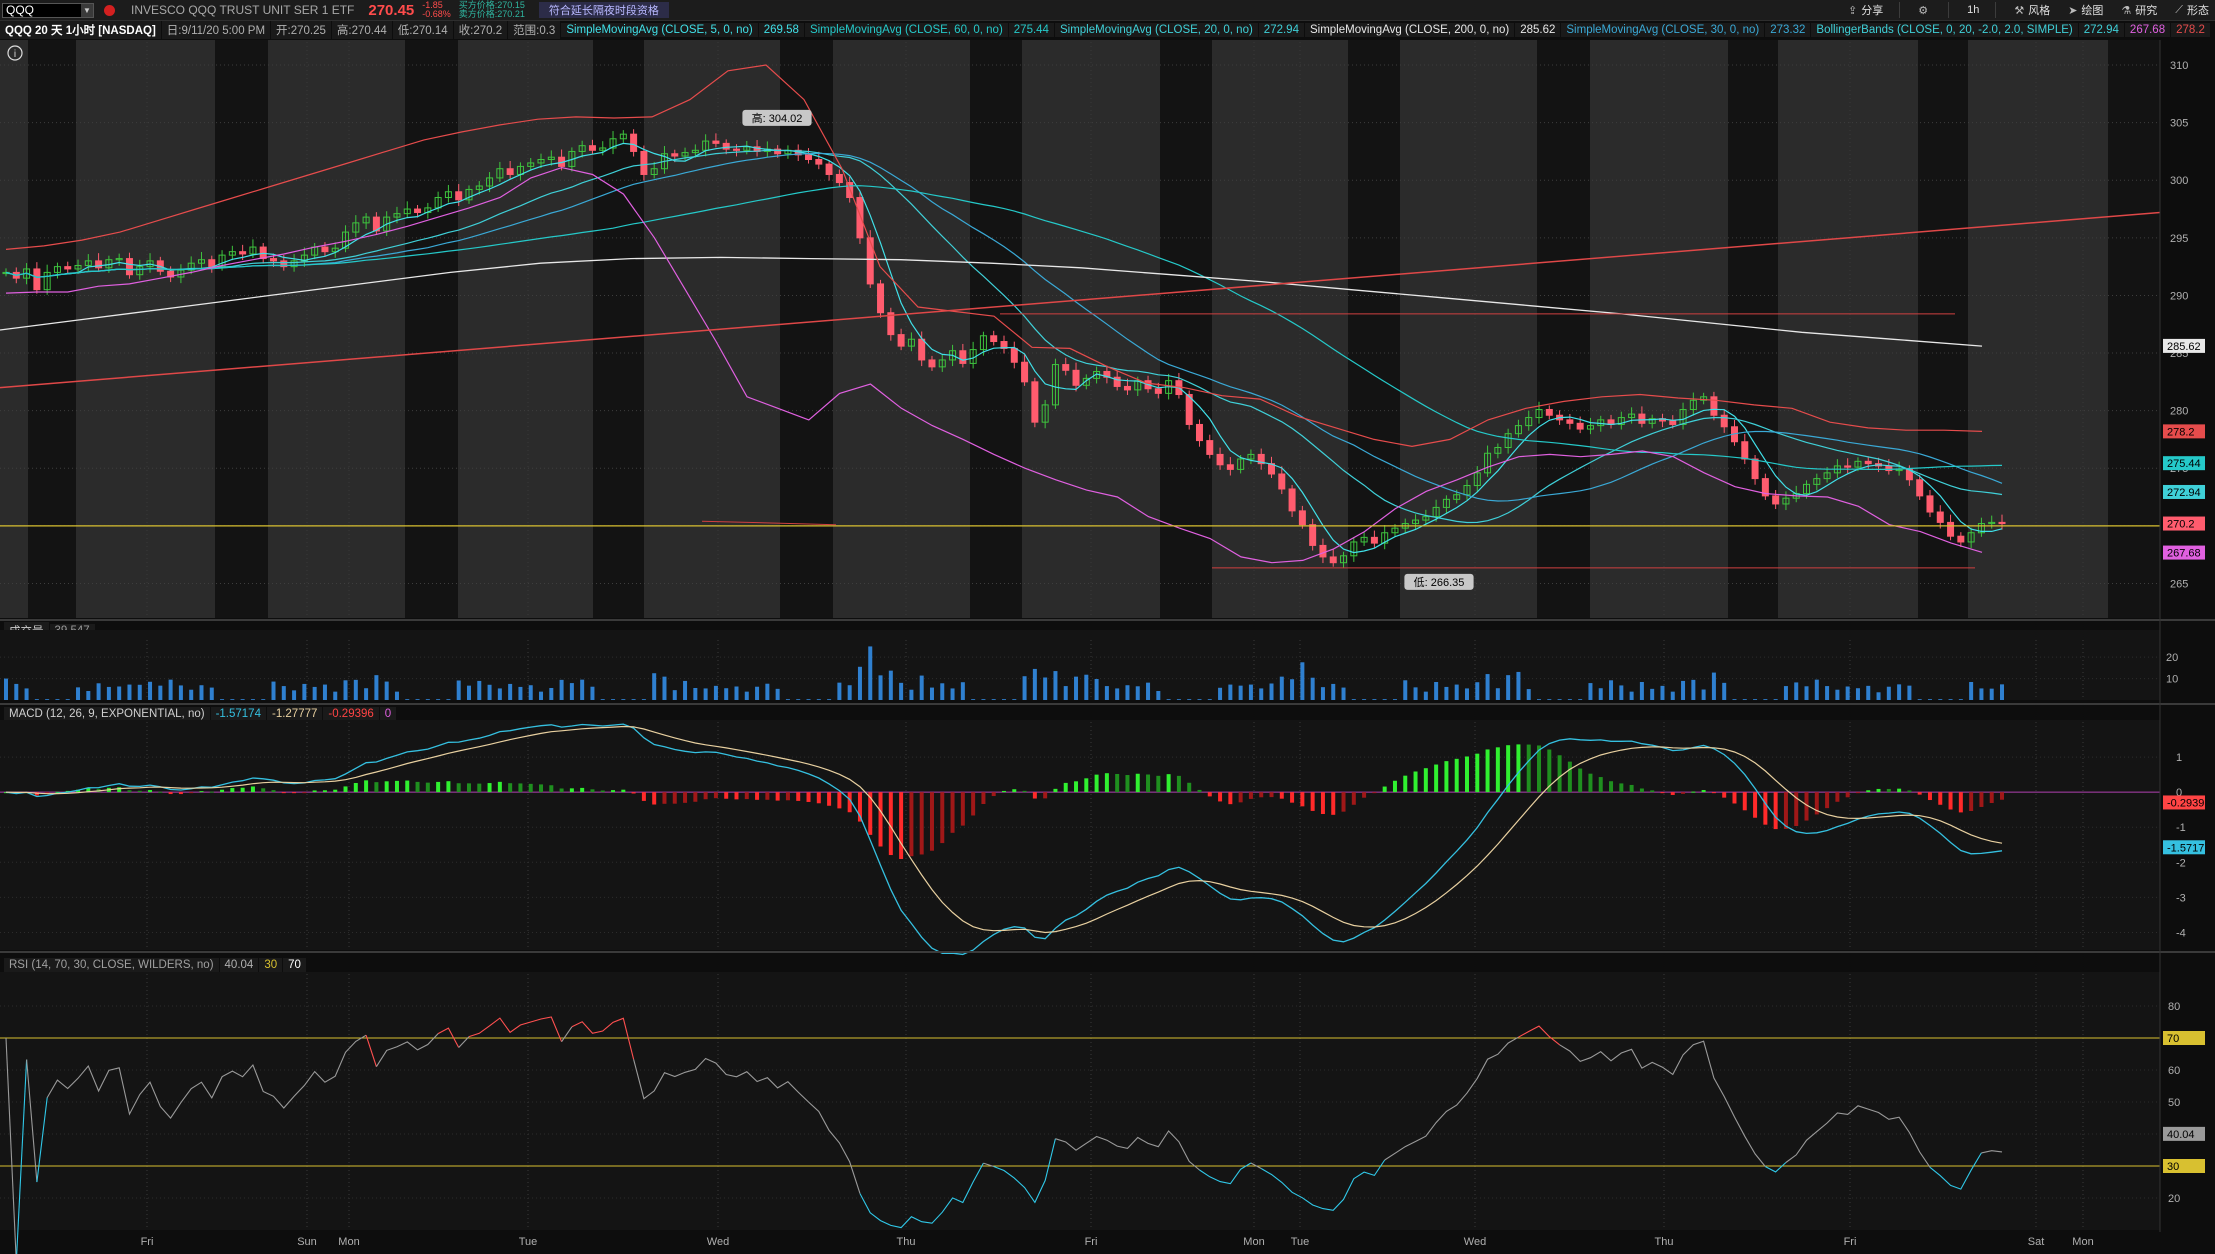 The height and width of the screenshot is (1254, 2215). What do you see at coordinates (147, 1242) in the screenshot?
I see `x-axis-day-label: Fri` at bounding box center [147, 1242].